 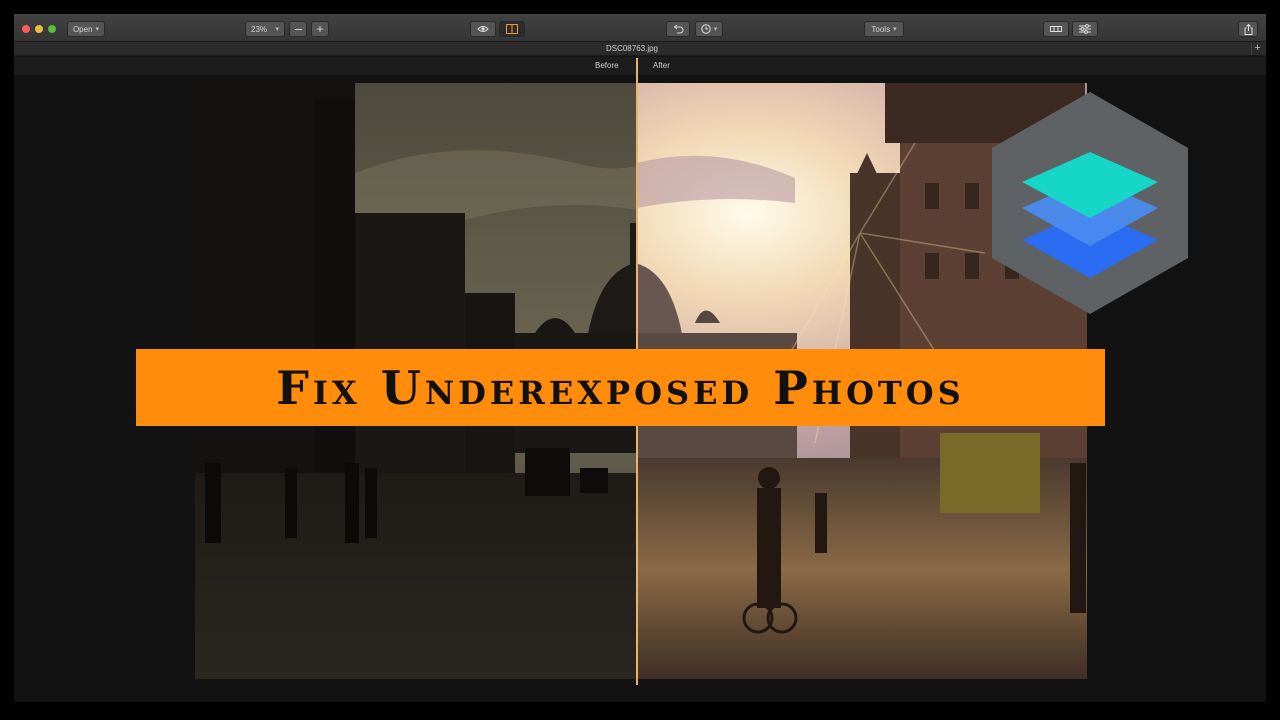 I want to click on filmstrip-button, so click(x=1056, y=29).